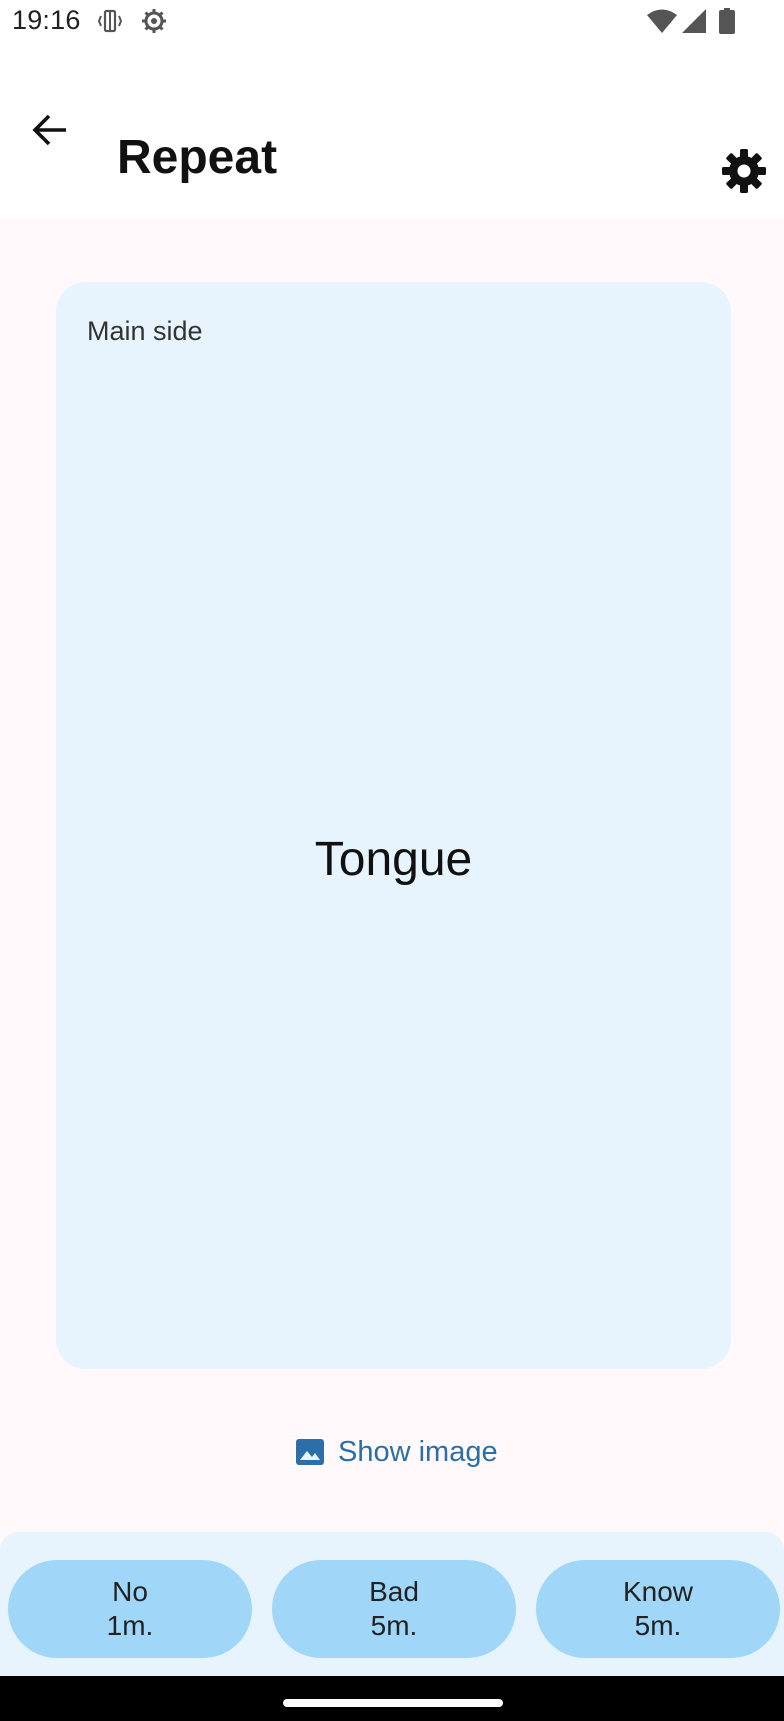 Image resolution: width=784 pixels, height=1721 pixels. What do you see at coordinates (418, 1451) in the screenshot?
I see `show-image-label: Show image` at bounding box center [418, 1451].